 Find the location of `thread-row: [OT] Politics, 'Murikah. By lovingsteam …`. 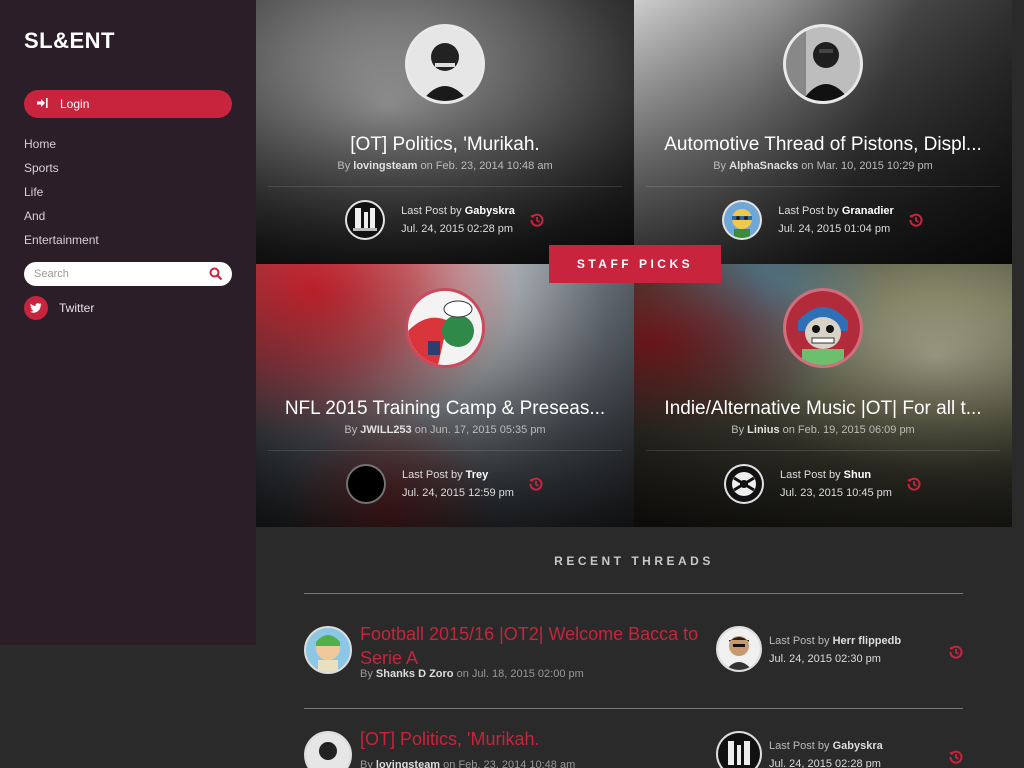

thread-row: [OT] Politics, 'Murikah. By lovingsteam … is located at coordinates (634, 748).